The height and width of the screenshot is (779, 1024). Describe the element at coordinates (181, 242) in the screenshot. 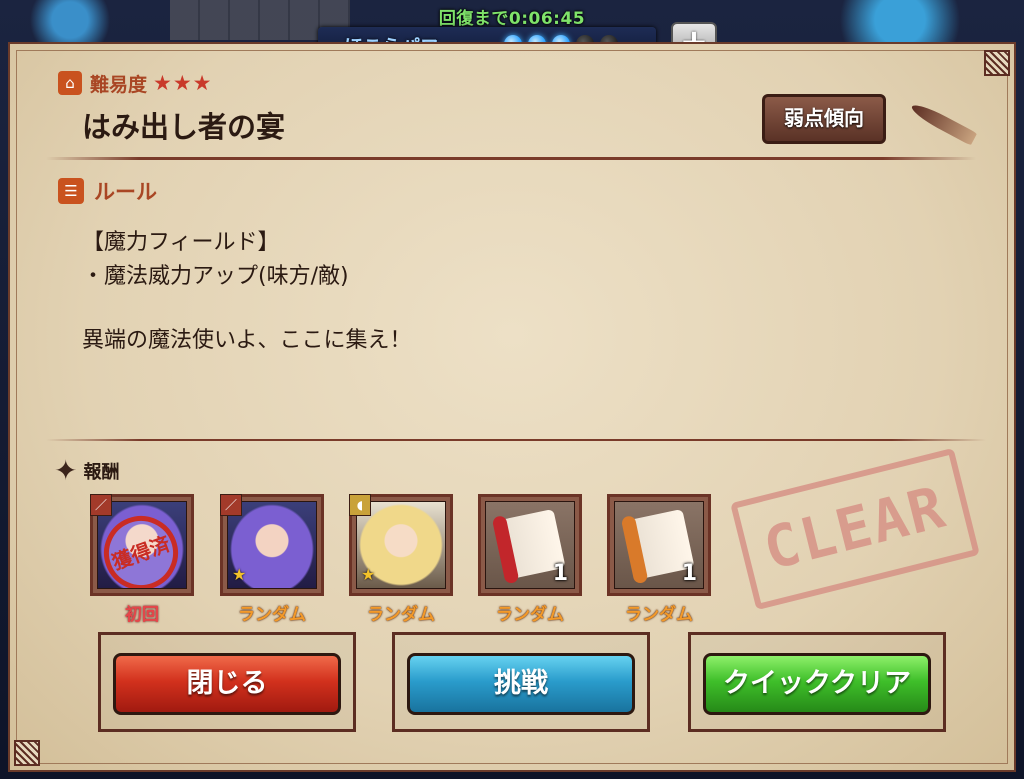

I see `rule-line: 【魔力フィールド】` at that location.